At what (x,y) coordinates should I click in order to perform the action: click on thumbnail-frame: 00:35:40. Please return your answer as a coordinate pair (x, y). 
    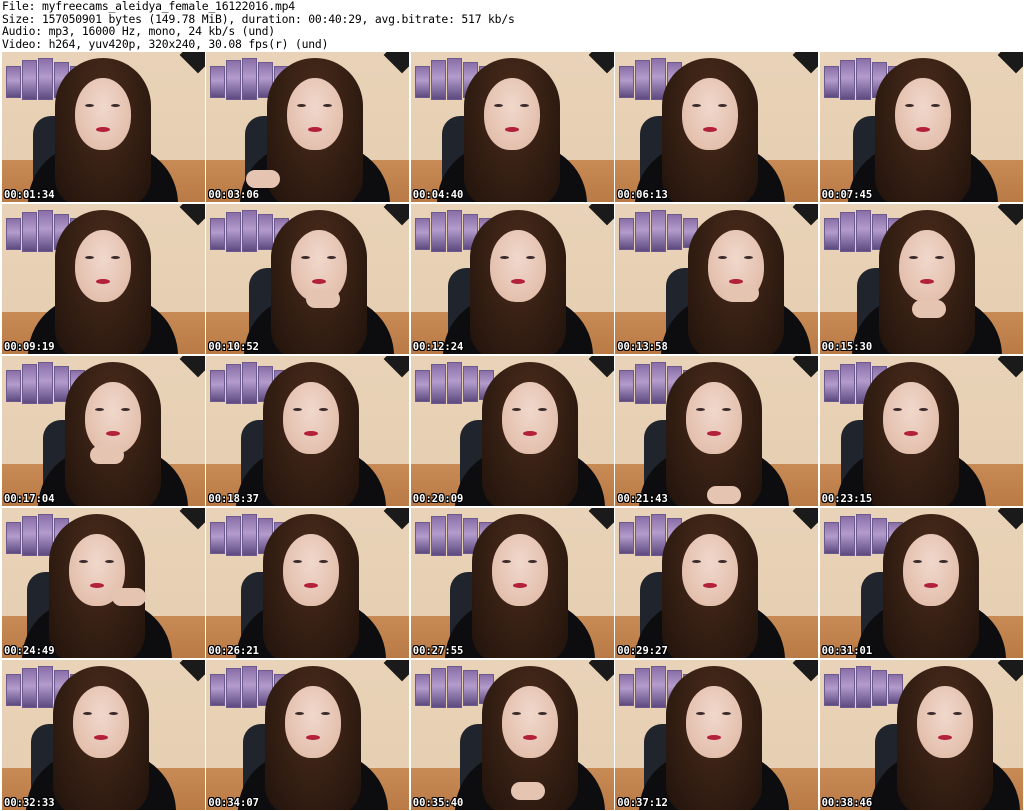
    Looking at the image, I should click on (512, 735).